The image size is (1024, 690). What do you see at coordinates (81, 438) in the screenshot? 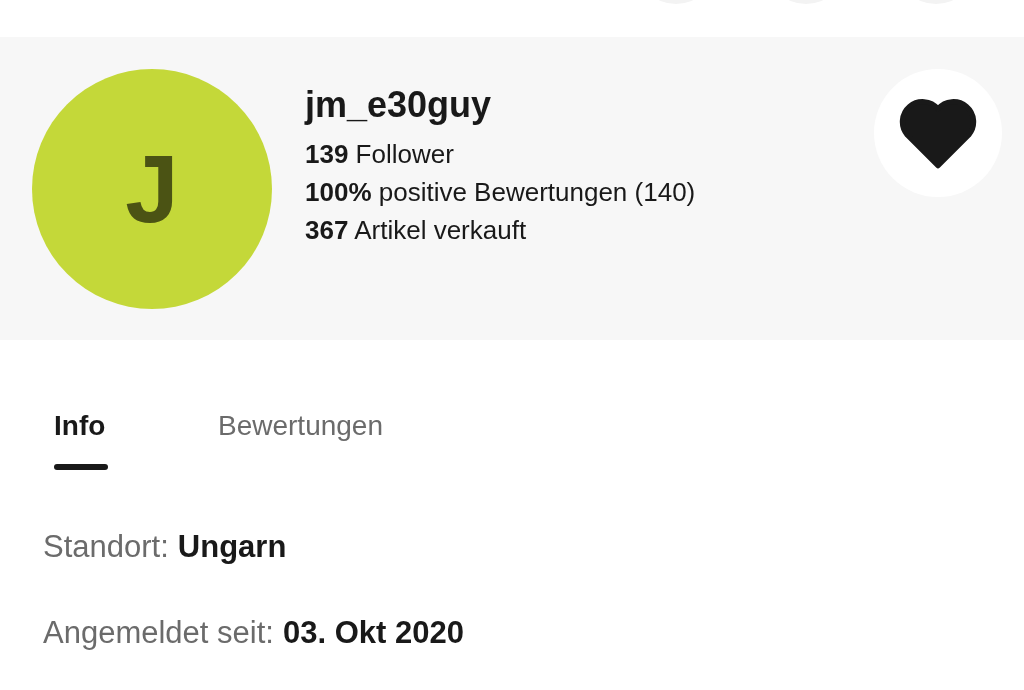
I see `tab: Info` at bounding box center [81, 438].